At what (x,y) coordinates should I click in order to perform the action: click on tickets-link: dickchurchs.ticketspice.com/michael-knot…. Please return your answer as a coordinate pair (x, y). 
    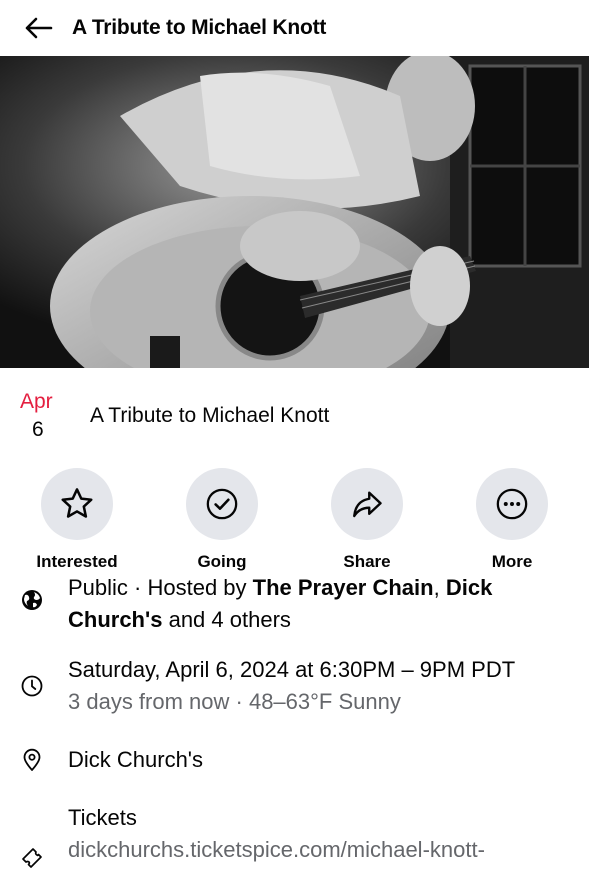
    Looking at the image, I should click on (276, 850).